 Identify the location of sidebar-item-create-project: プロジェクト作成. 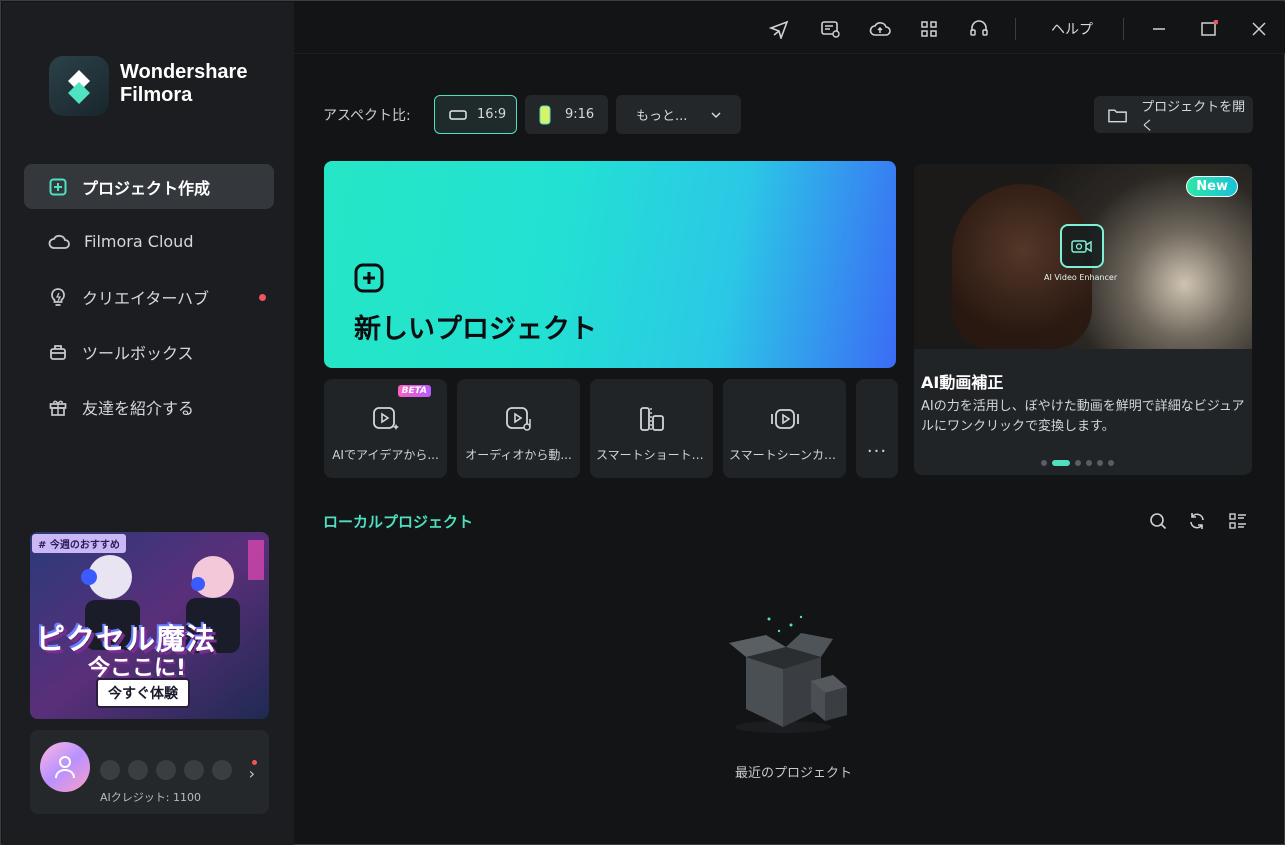
(149, 186).